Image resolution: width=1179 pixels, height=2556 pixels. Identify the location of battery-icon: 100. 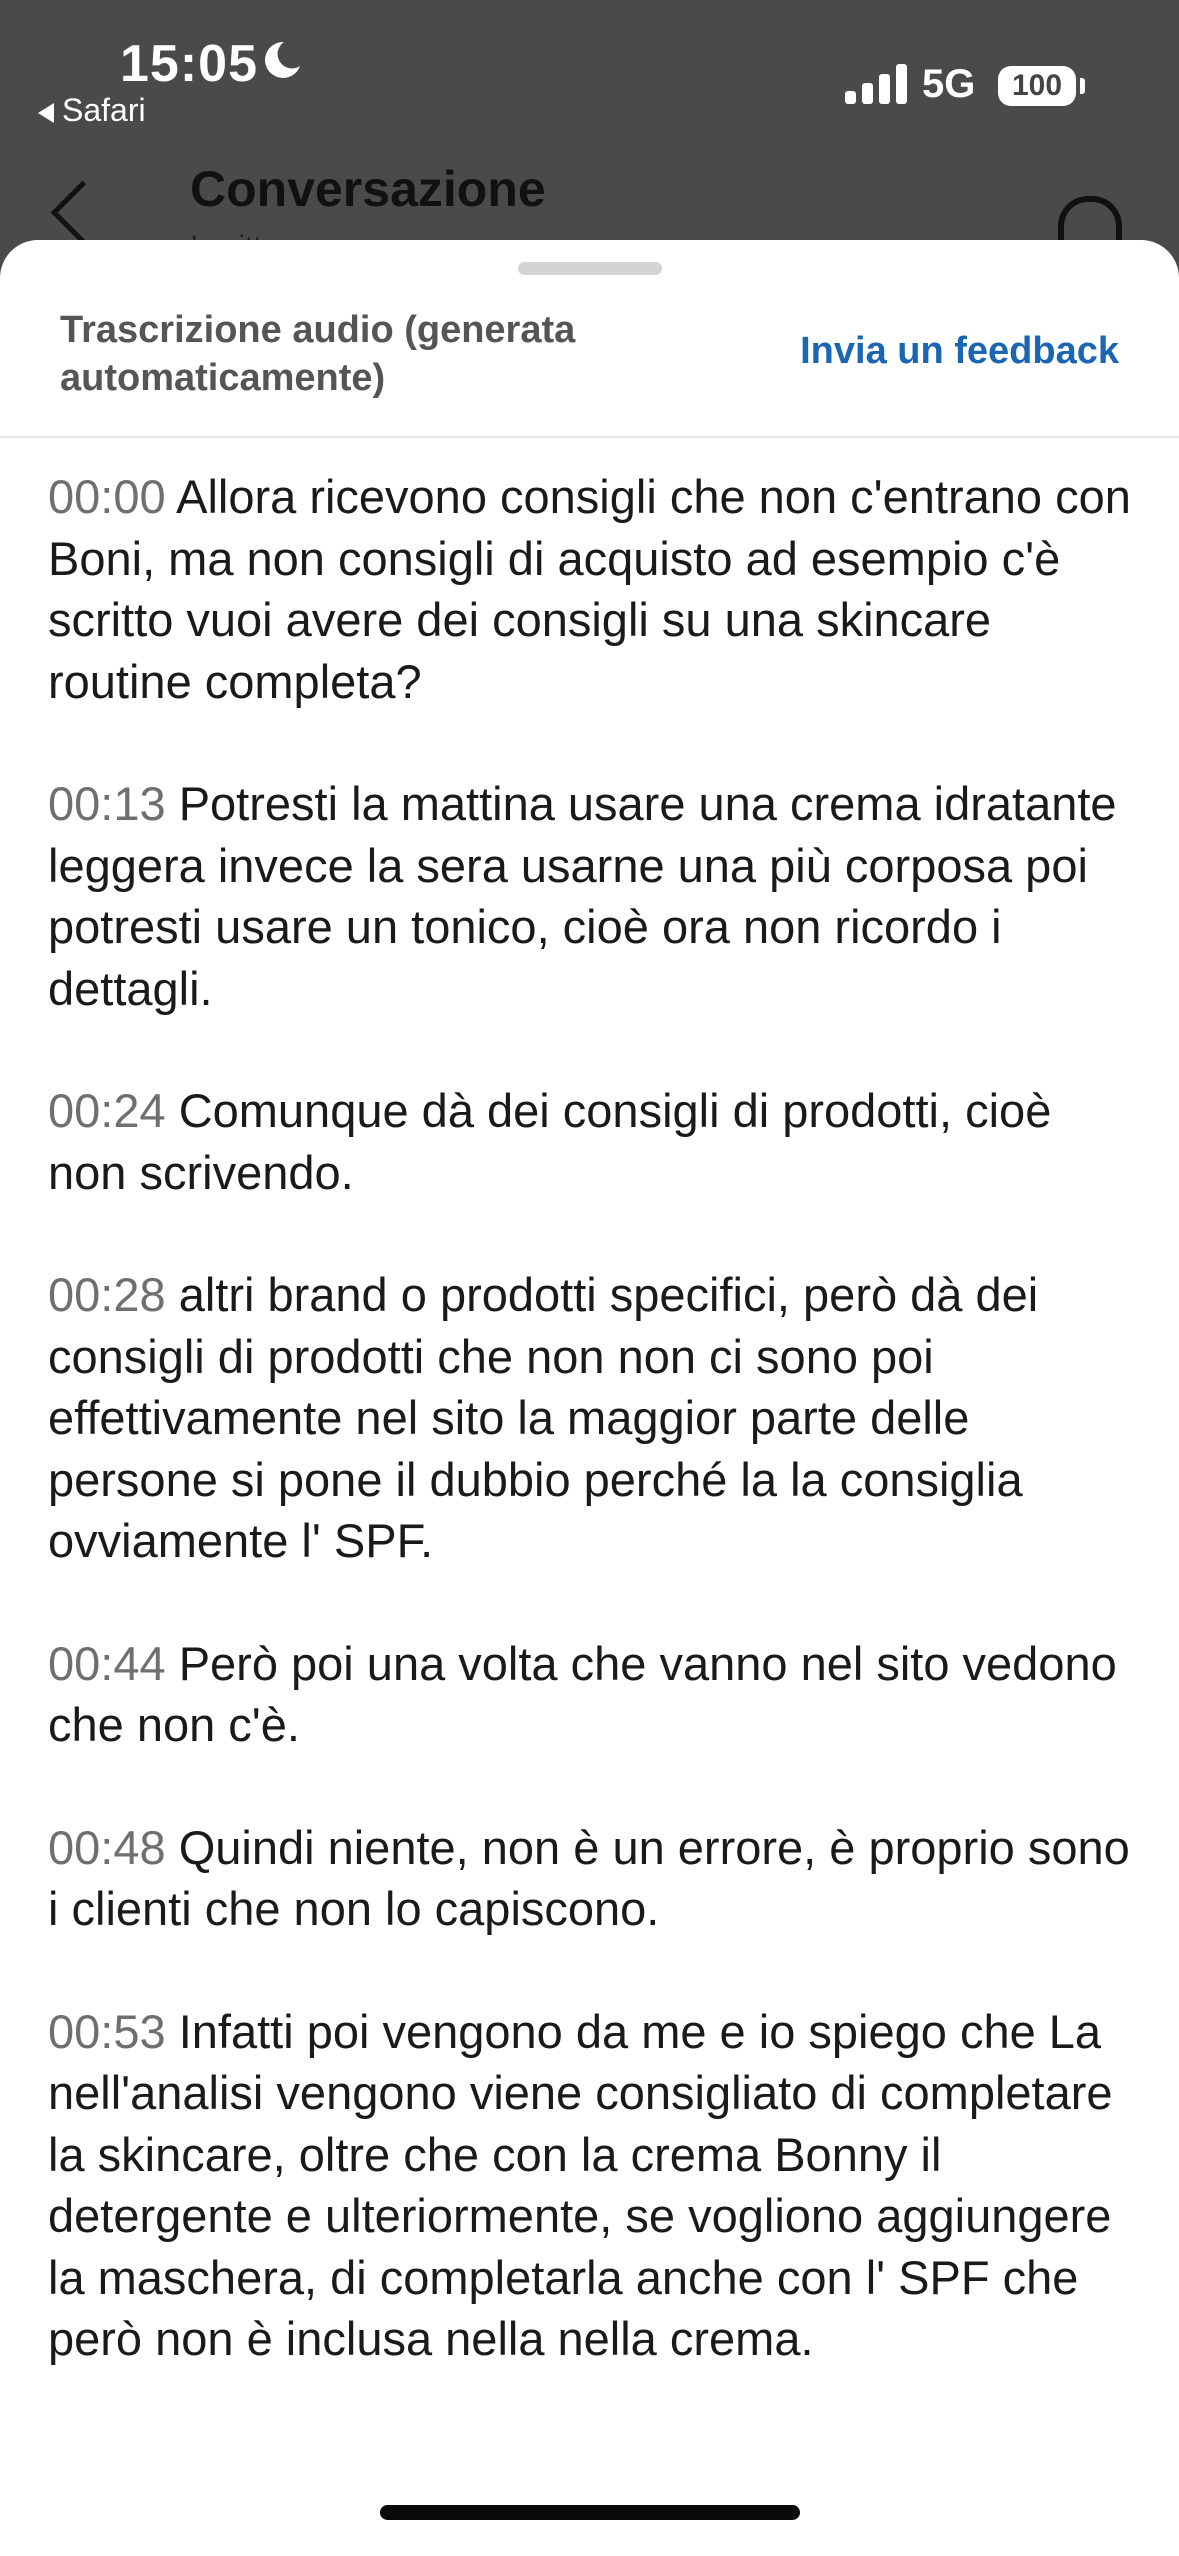
(1037, 86).